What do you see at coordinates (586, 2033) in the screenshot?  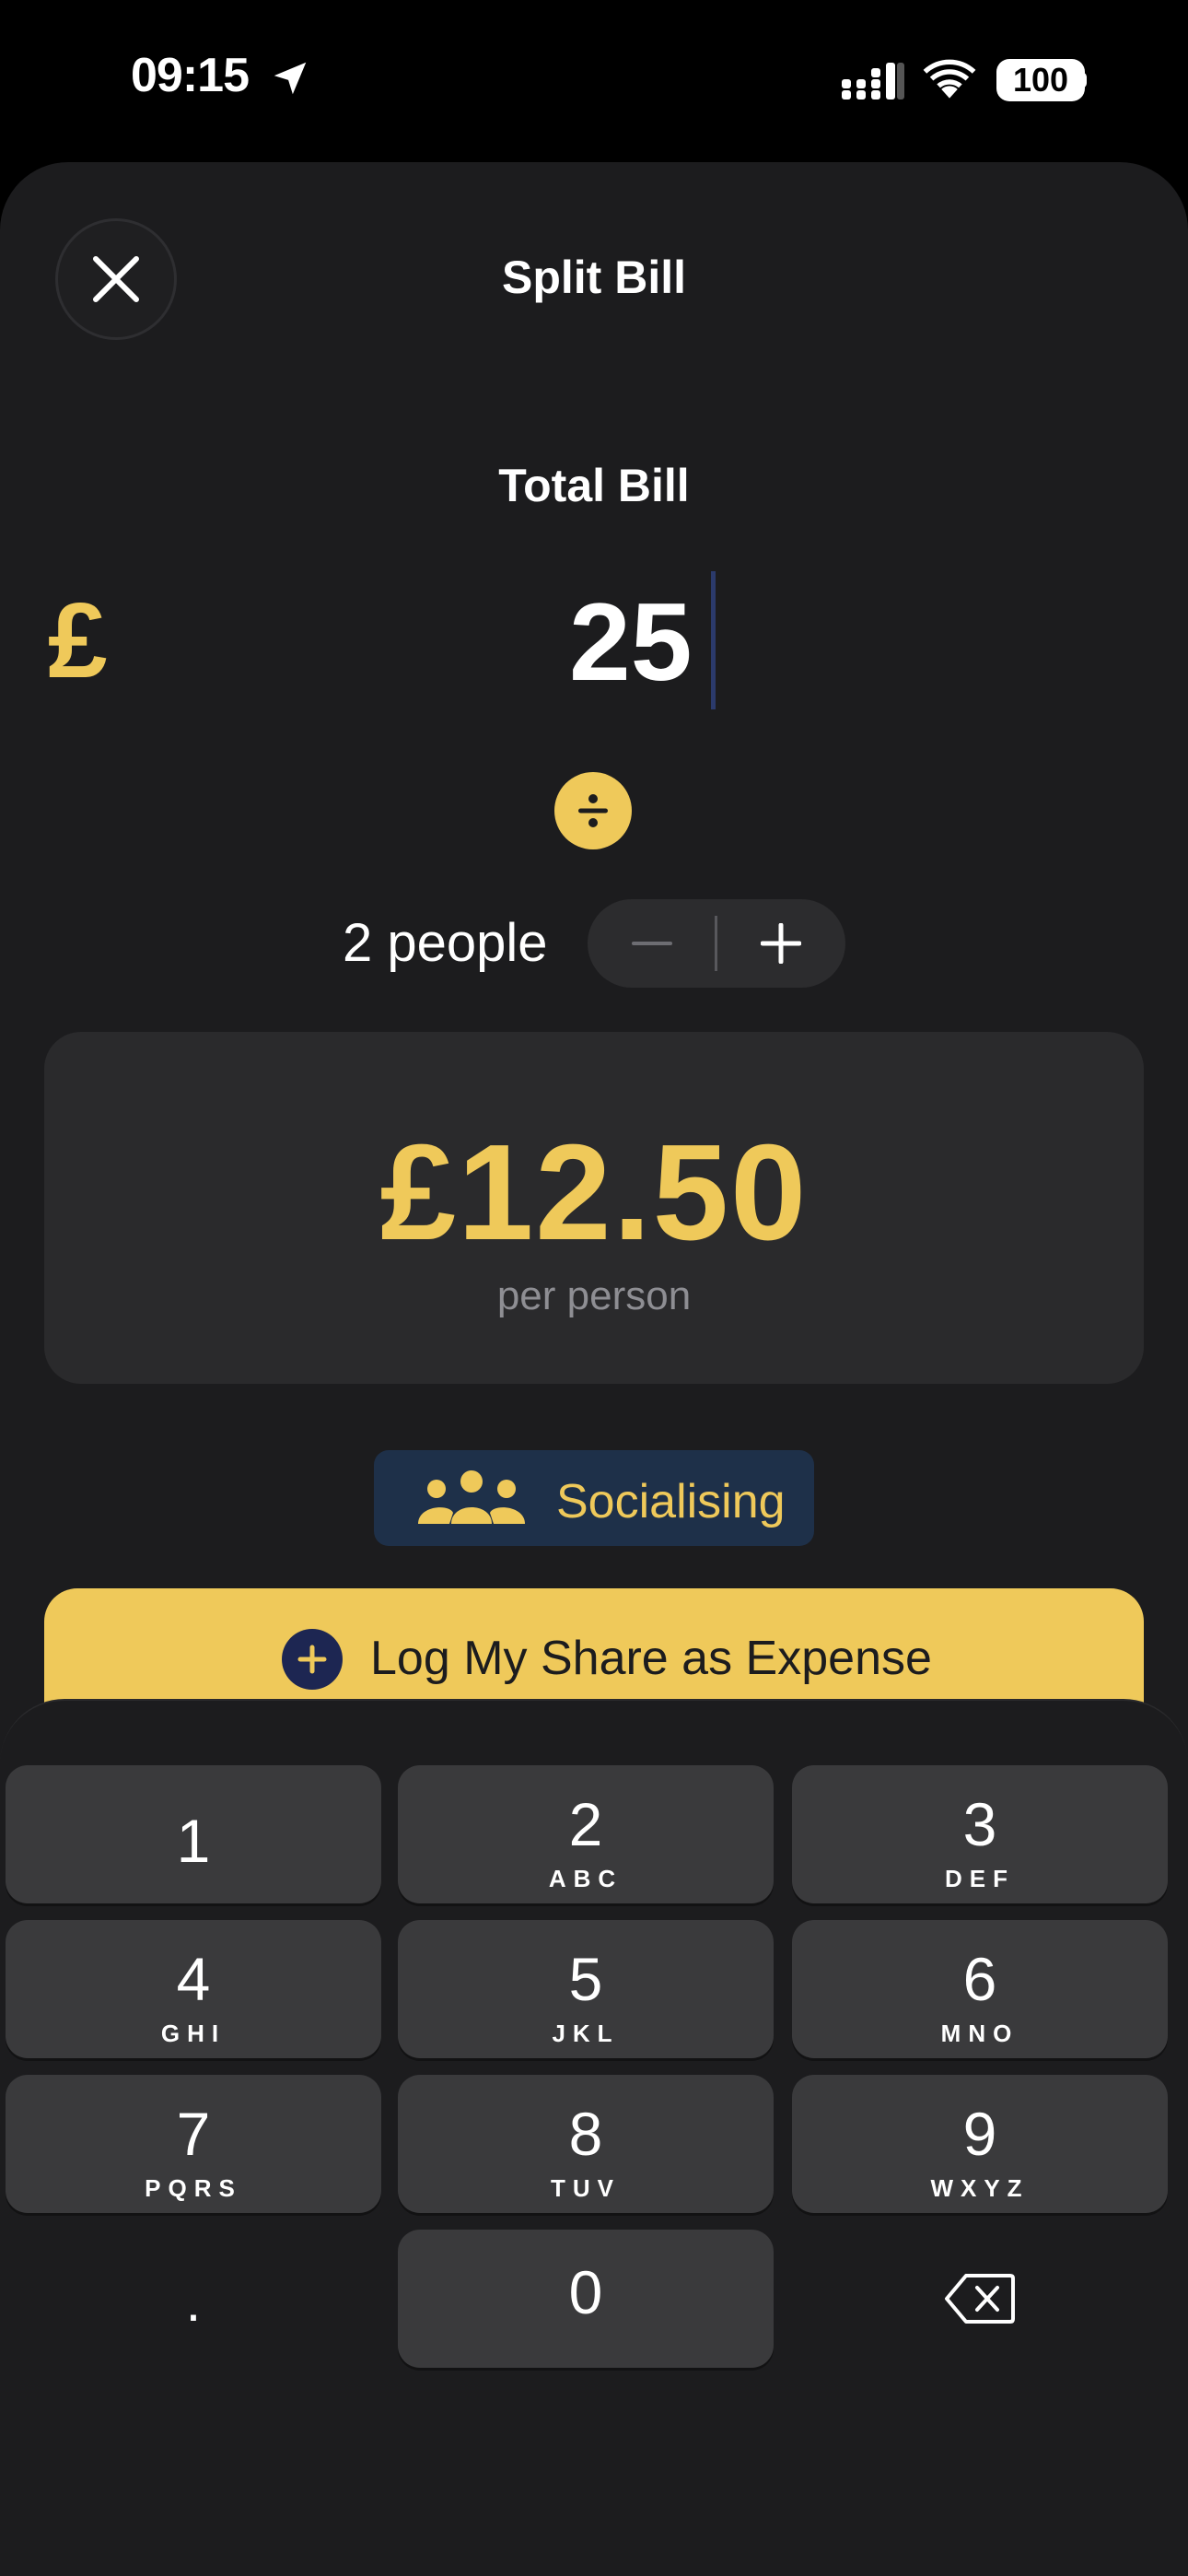 I see `key-letters: JKL` at bounding box center [586, 2033].